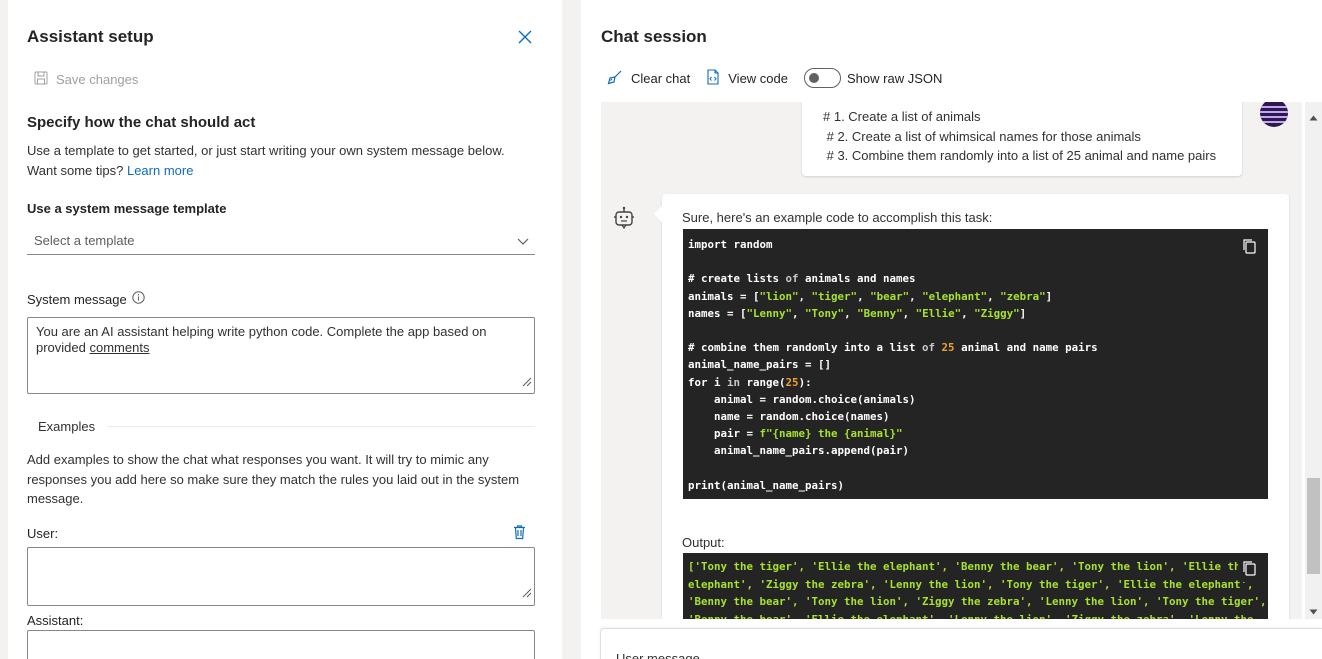 The image size is (1322, 659). What do you see at coordinates (281, 576) in the screenshot?
I see `example-user-textarea` at bounding box center [281, 576].